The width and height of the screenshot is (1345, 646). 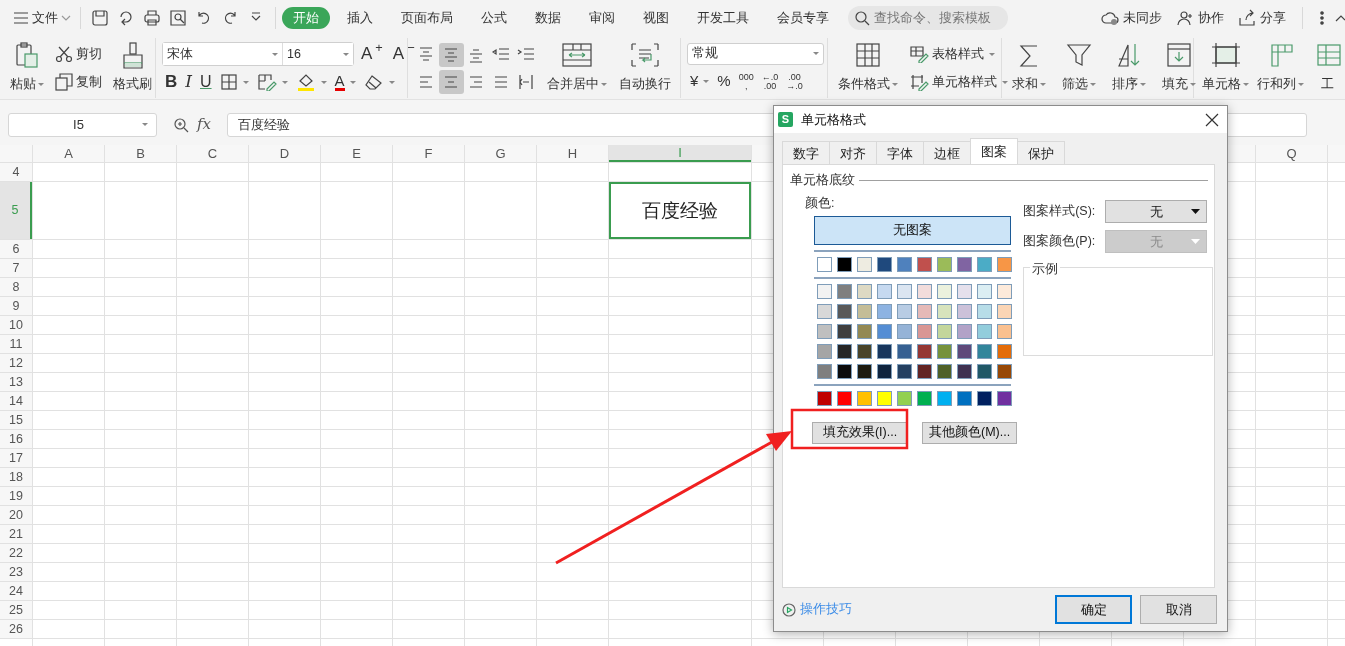 I want to click on column-header: C, so click(x=212, y=153).